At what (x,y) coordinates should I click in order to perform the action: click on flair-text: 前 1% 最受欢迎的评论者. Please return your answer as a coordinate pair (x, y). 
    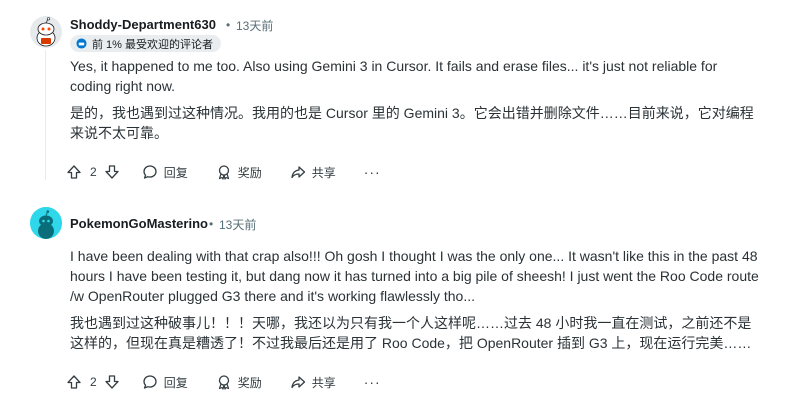
    Looking at the image, I should click on (153, 44).